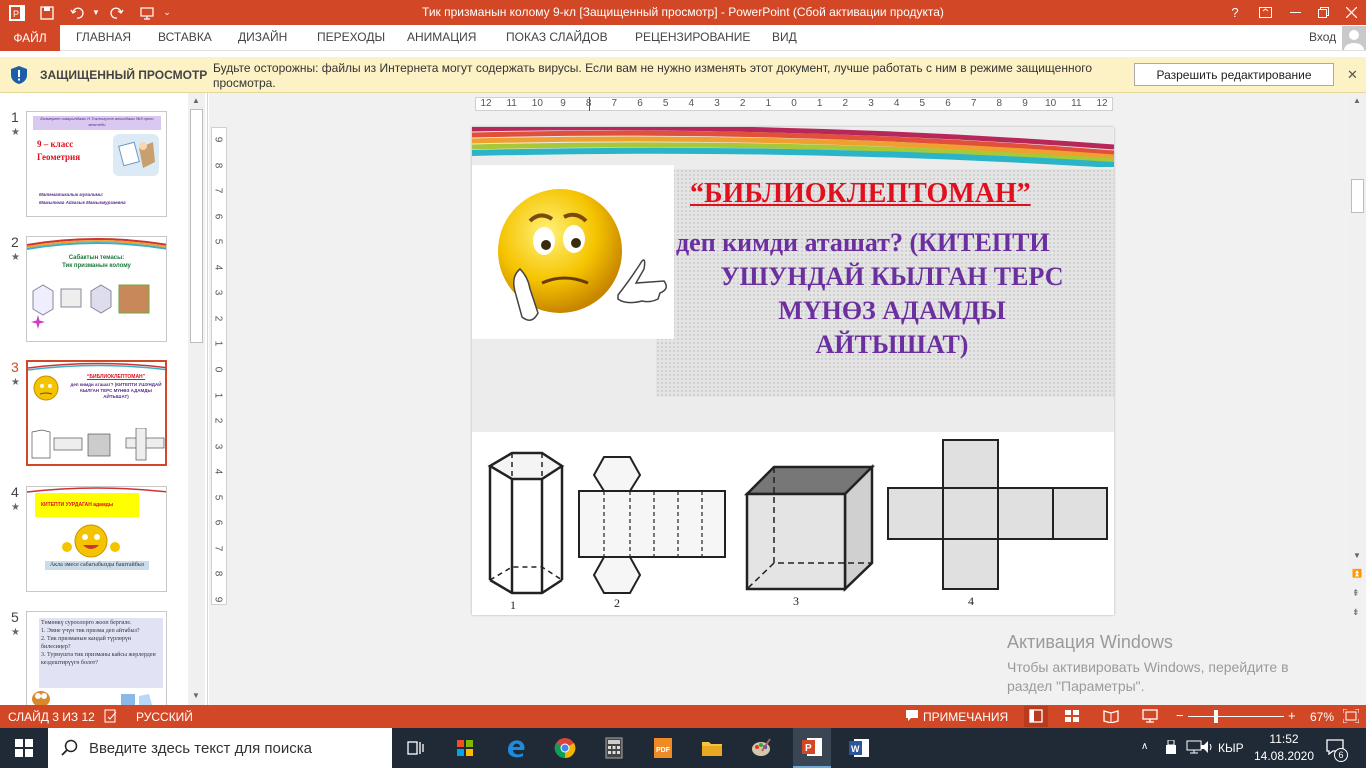 The height and width of the screenshot is (768, 1366). I want to click on user-avatar, so click(1354, 38).